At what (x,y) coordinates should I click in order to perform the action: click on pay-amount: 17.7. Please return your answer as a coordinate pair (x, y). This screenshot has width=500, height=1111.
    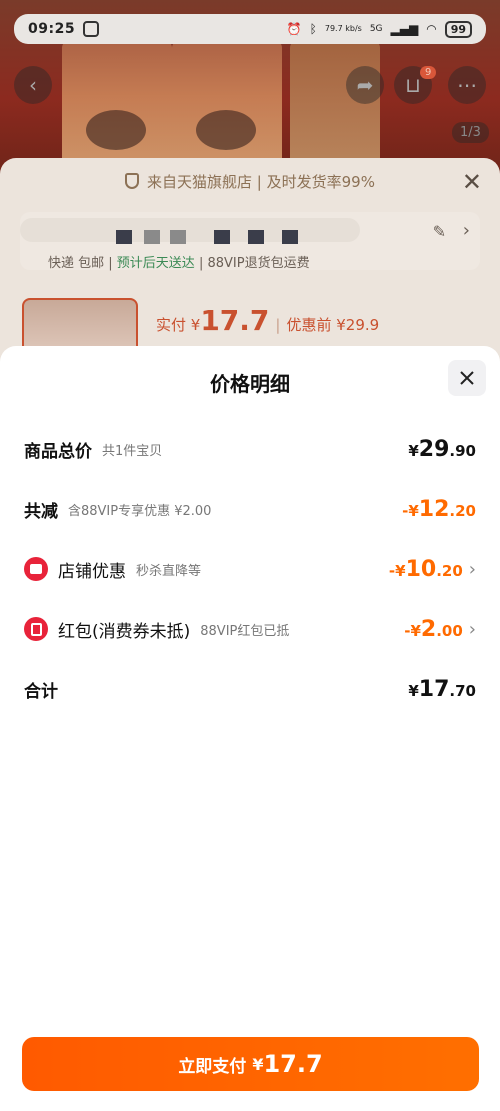
    Looking at the image, I should click on (293, 1064).